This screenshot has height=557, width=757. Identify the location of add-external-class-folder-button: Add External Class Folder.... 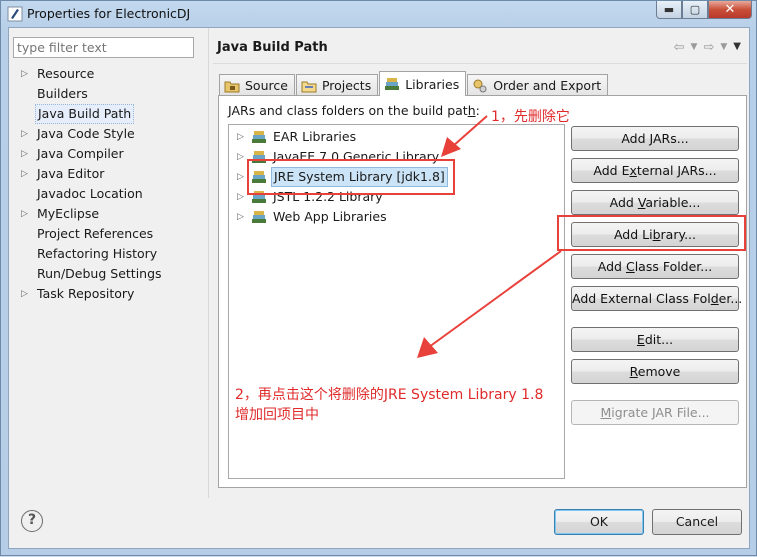
(656, 298).